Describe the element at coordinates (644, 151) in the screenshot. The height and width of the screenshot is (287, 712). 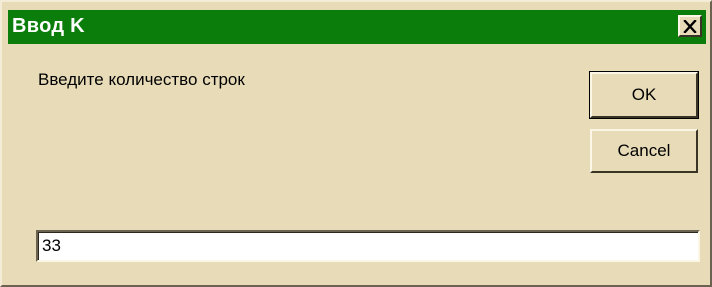
I see `cancel-button: Cancel` at that location.